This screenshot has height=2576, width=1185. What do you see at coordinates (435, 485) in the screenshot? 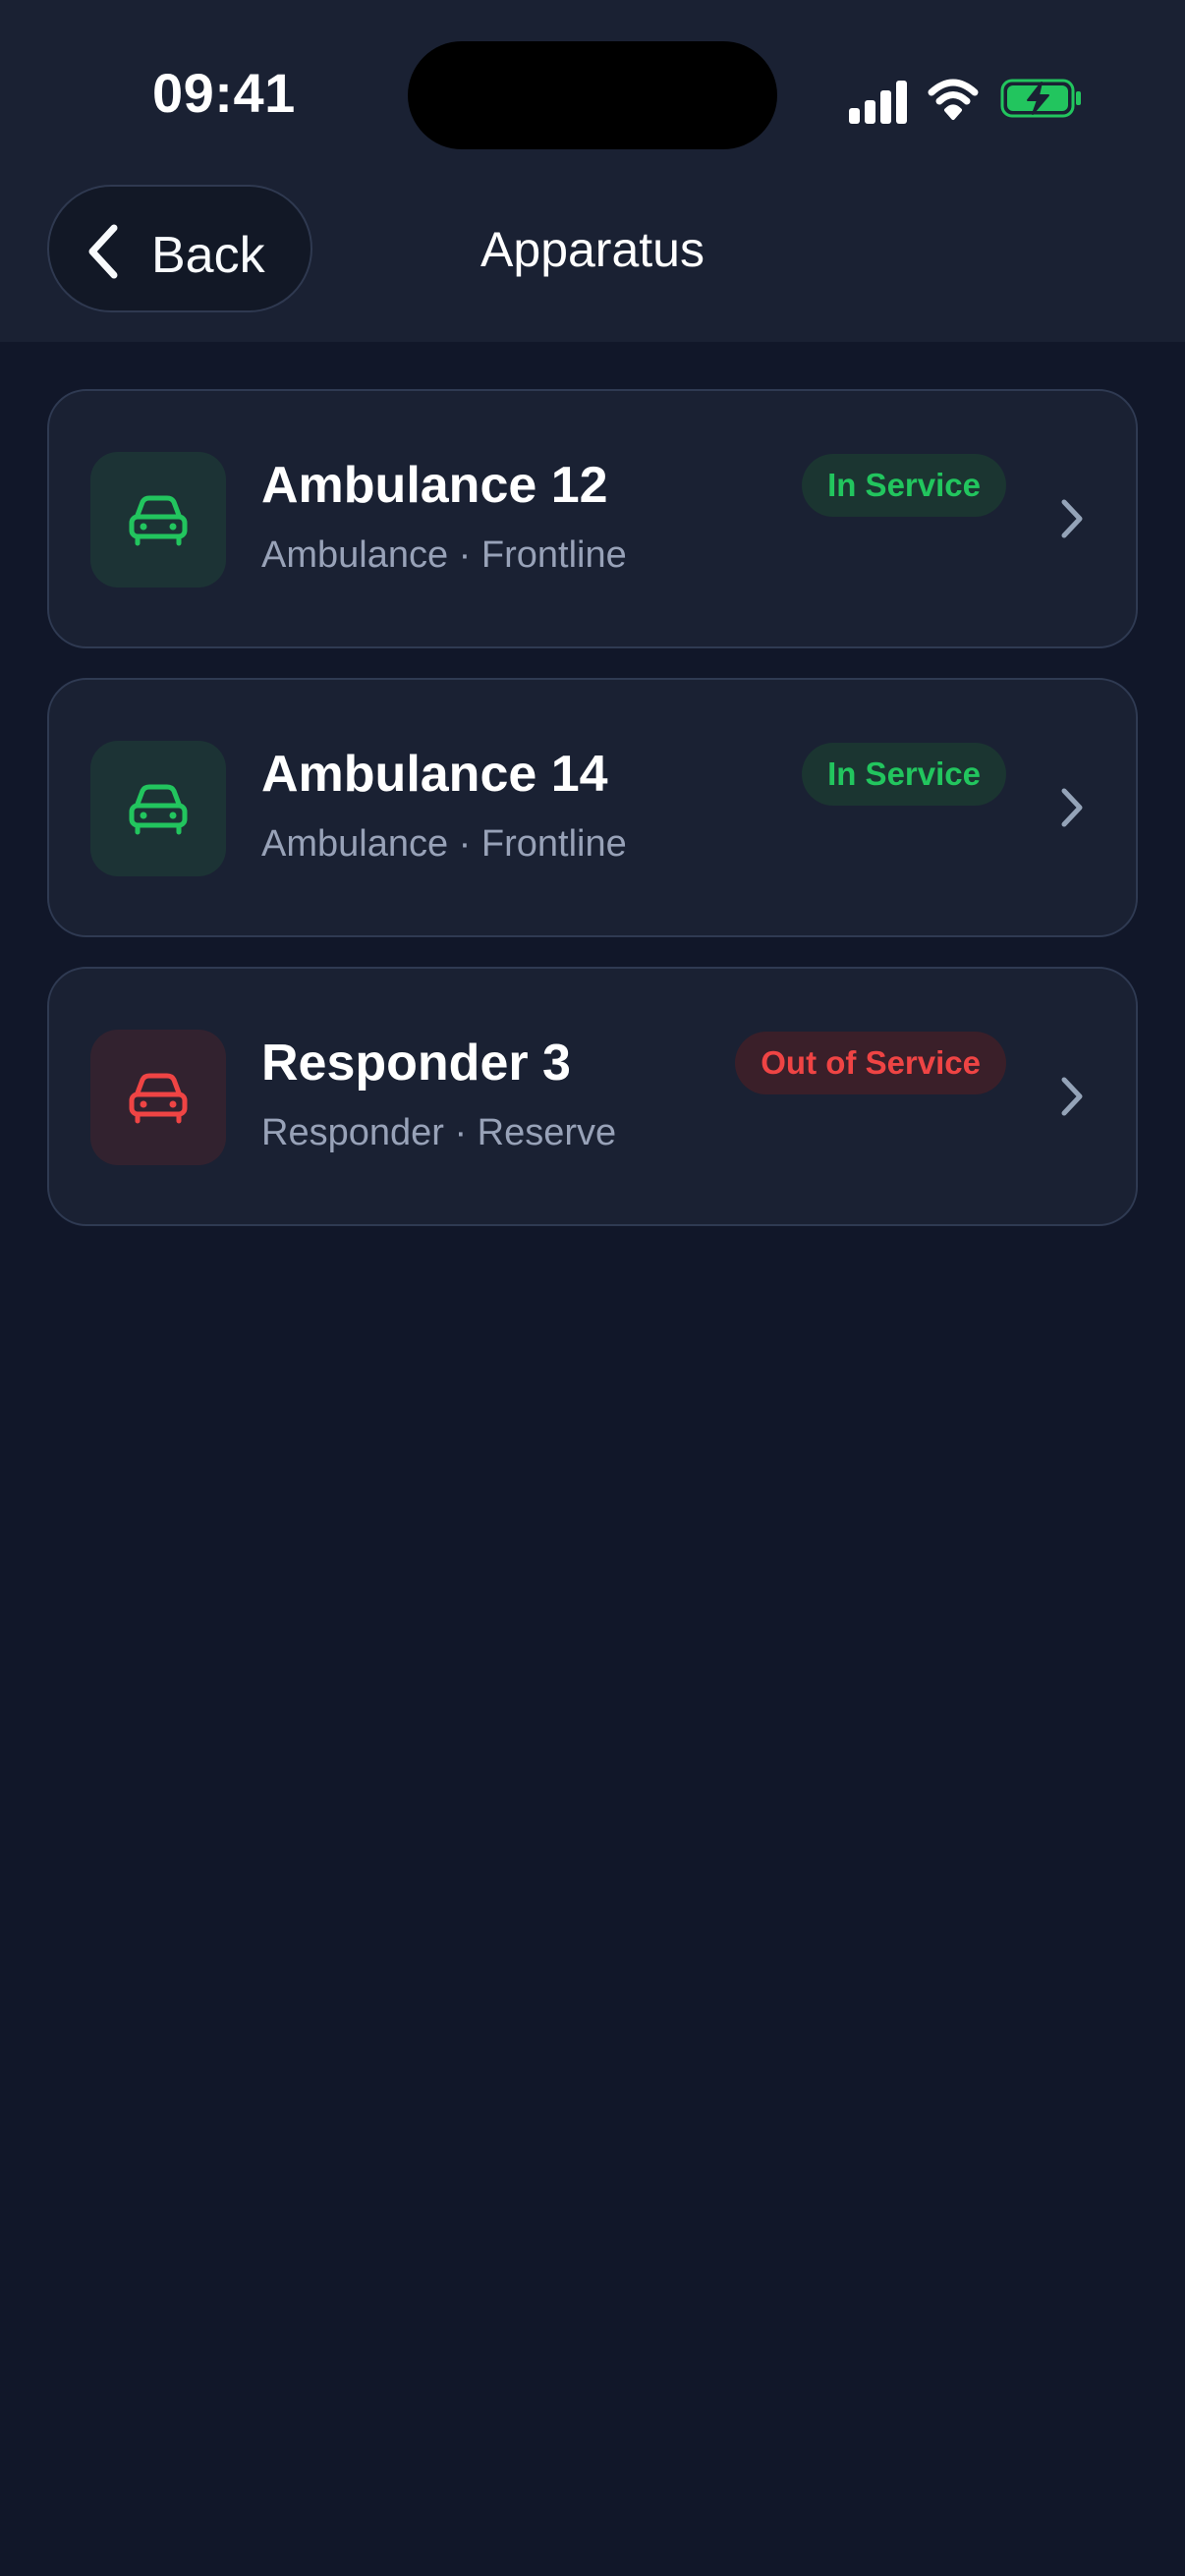
I see `apparatus-name: Ambulance 12` at bounding box center [435, 485].